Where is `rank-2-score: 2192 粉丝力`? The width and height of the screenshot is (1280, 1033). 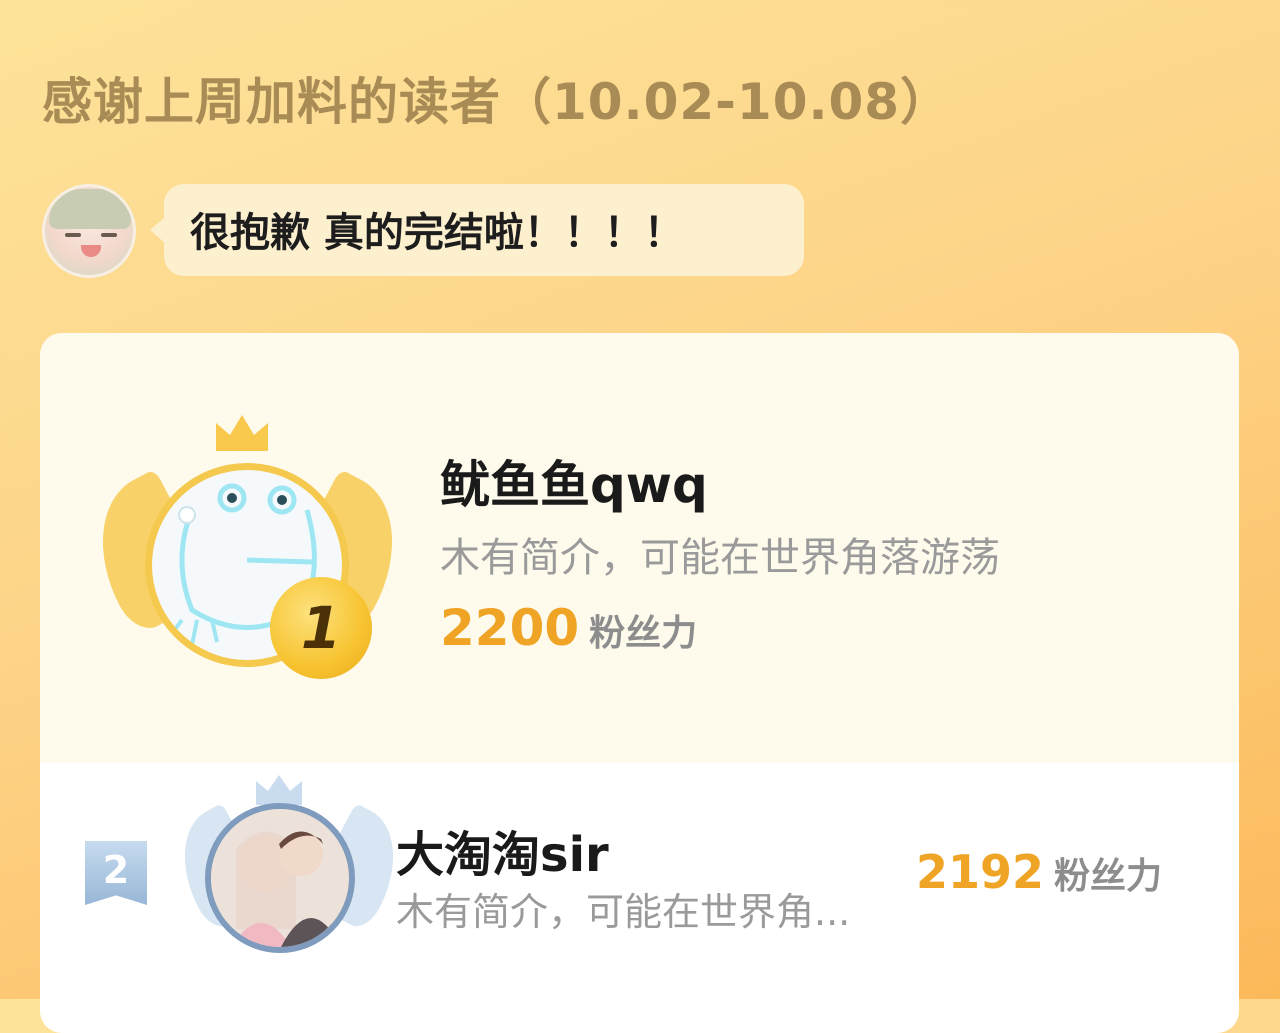
rank-2-score: 2192 粉丝力 is located at coordinates (1039, 872).